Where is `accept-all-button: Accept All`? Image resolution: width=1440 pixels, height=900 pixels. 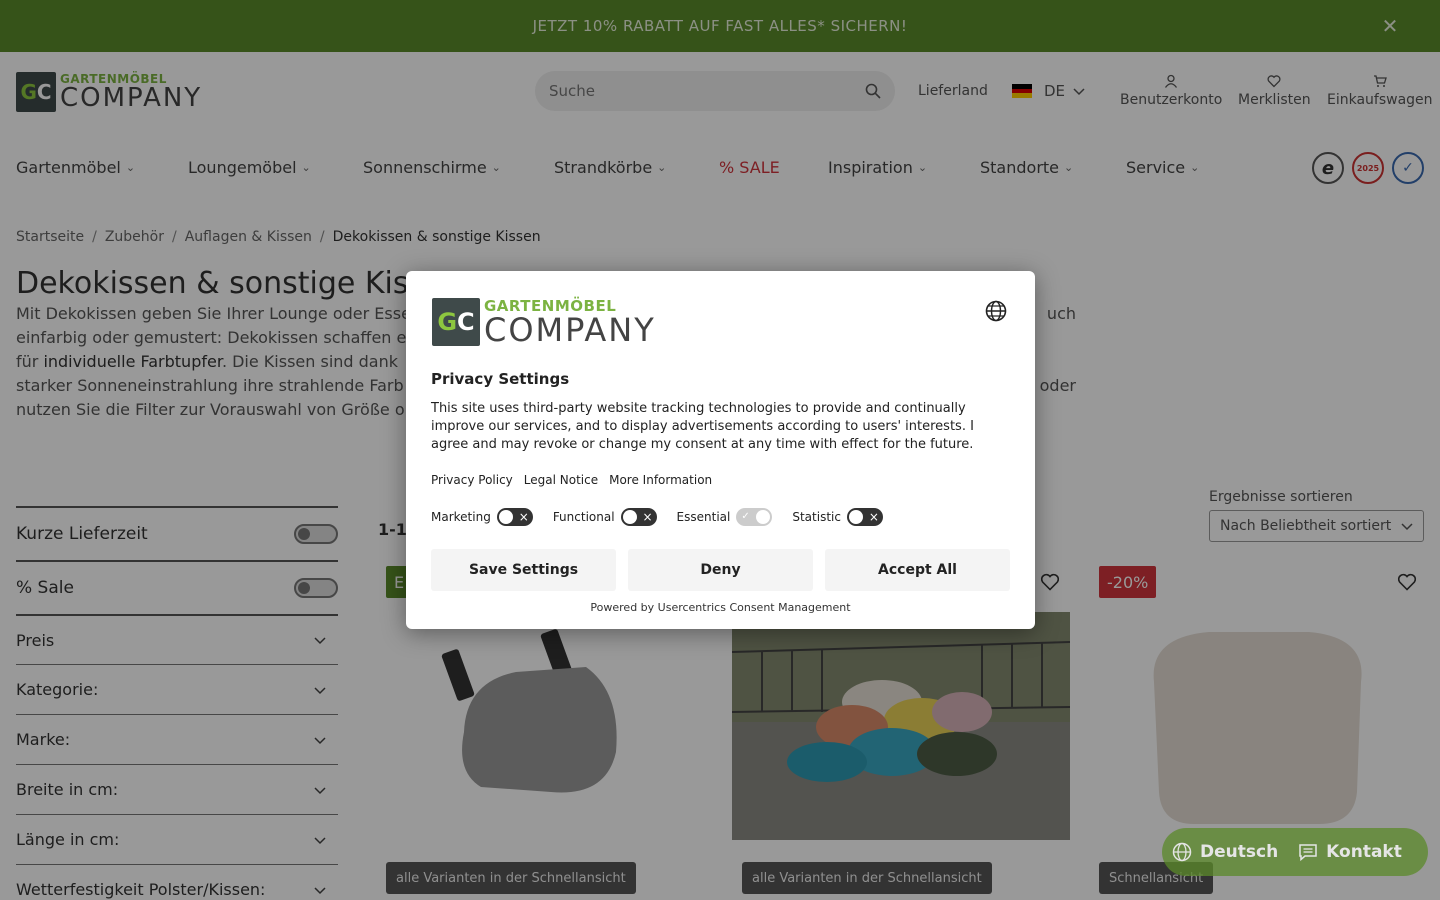
accept-all-button: Accept All is located at coordinates (917, 570).